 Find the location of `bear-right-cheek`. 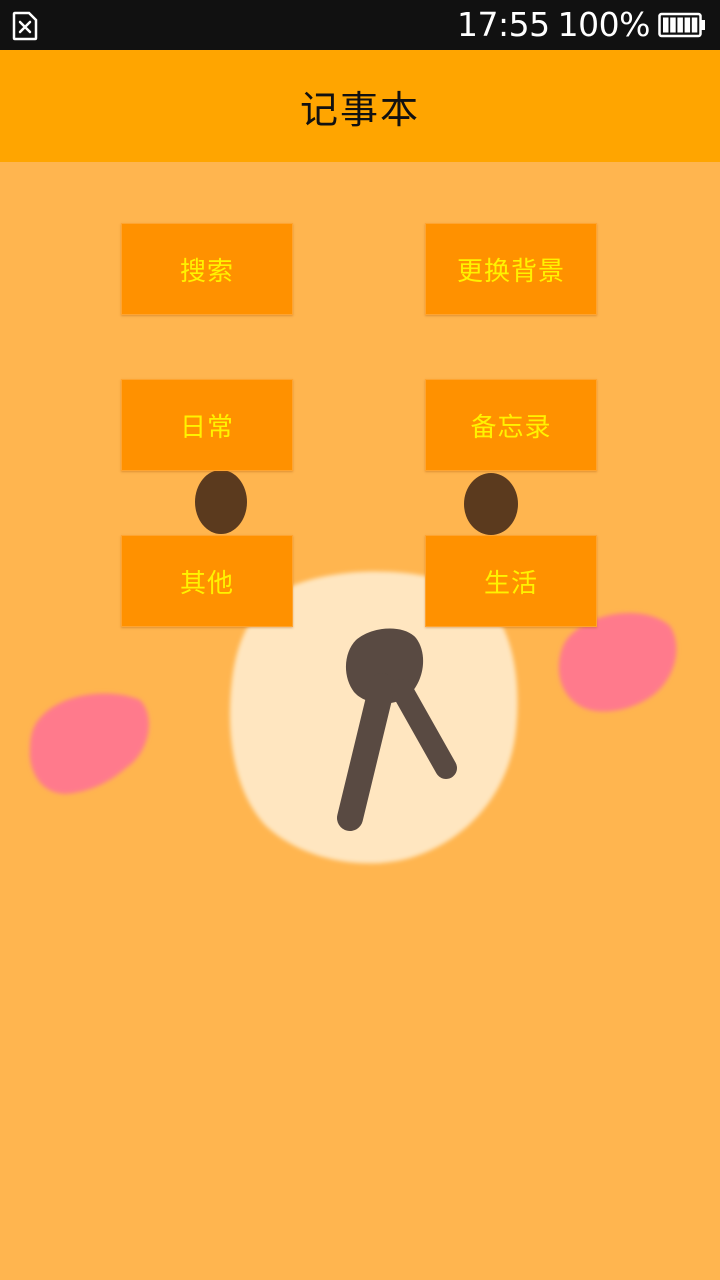

bear-right-cheek is located at coordinates (617, 662).